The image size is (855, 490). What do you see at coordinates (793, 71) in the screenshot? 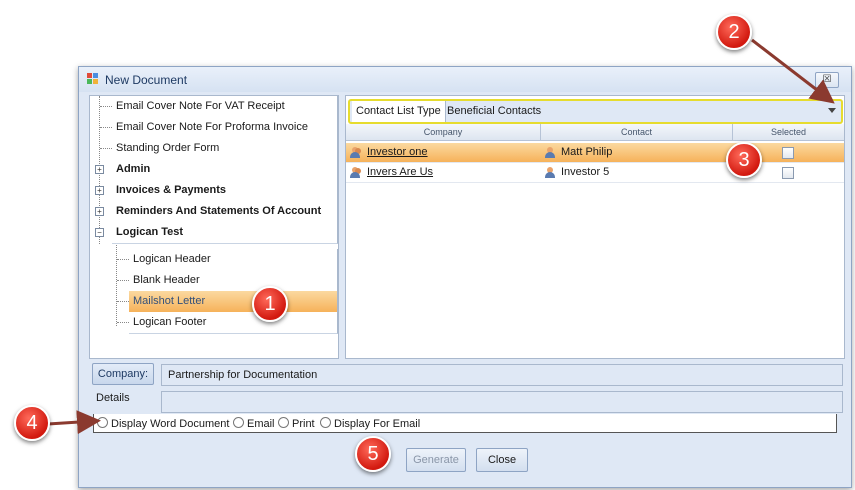
I see `arrow-to-dropdown` at bounding box center [793, 71].